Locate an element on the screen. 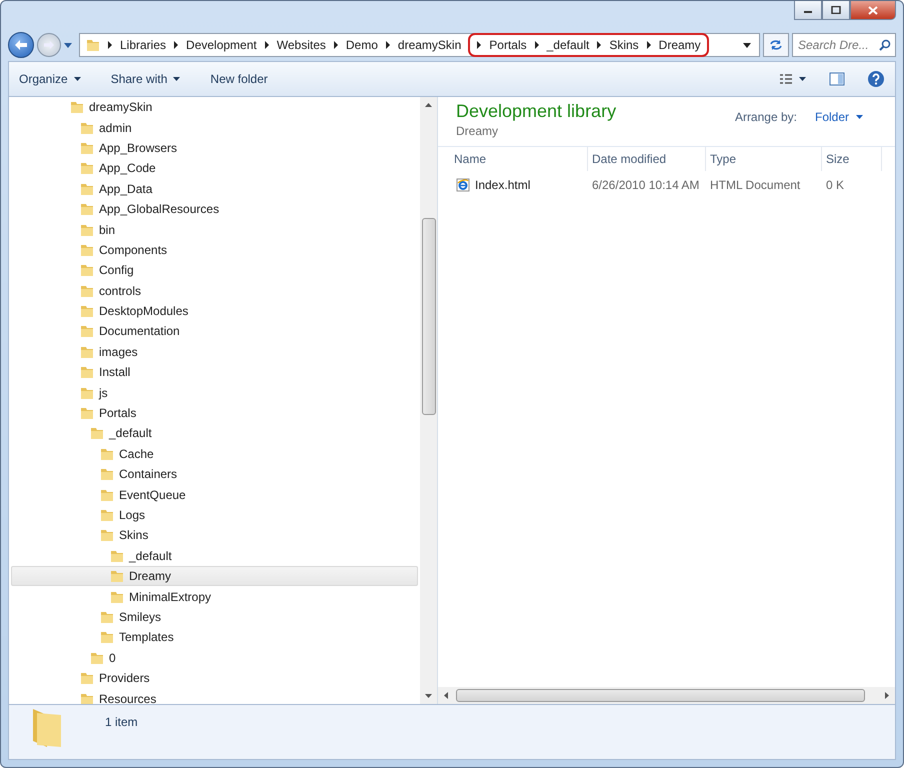 This screenshot has width=904, height=768. tree-item: EventQueue is located at coordinates (214, 494).